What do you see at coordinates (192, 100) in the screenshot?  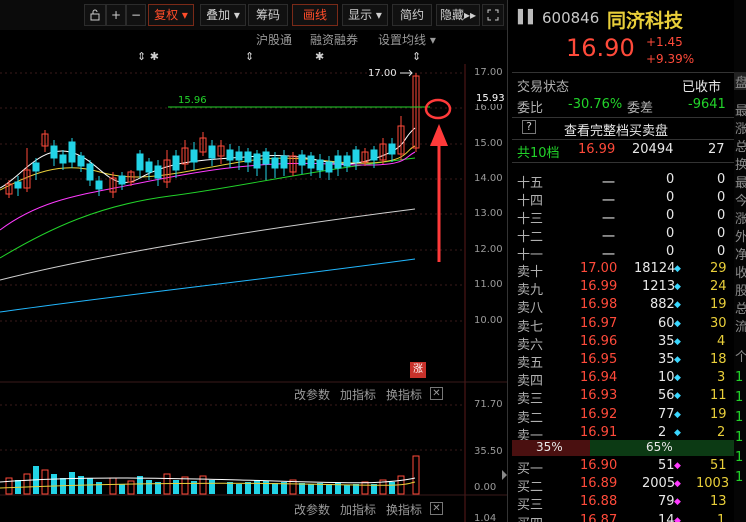 I see `reference-line-label: 15.96` at bounding box center [192, 100].